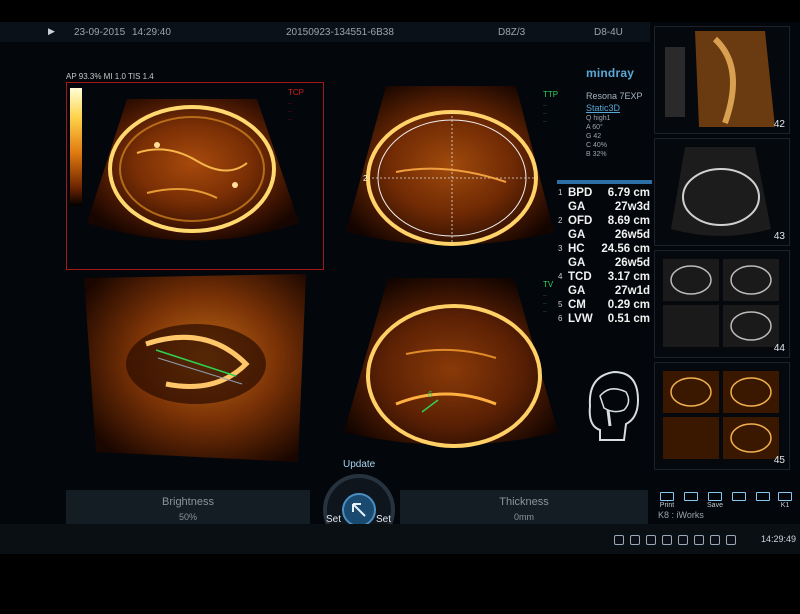 This screenshot has width=800, height=614. Describe the element at coordinates (296, 92) in the screenshot. I see `quadrant-1-label: TCP` at that location.